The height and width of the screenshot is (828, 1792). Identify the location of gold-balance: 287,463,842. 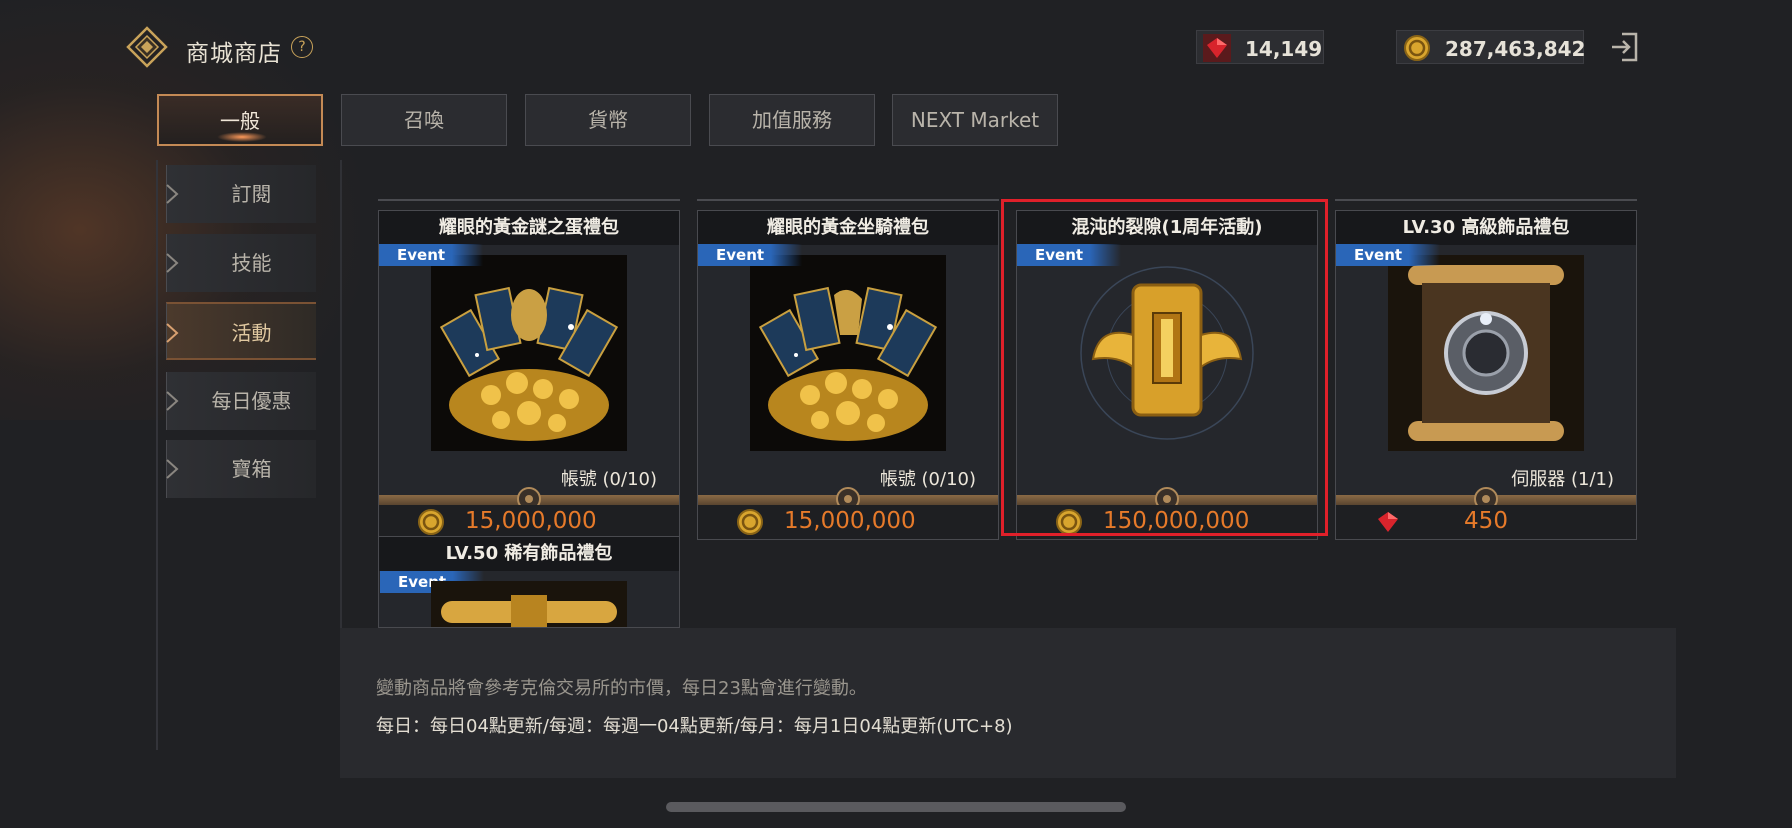
(1491, 47).